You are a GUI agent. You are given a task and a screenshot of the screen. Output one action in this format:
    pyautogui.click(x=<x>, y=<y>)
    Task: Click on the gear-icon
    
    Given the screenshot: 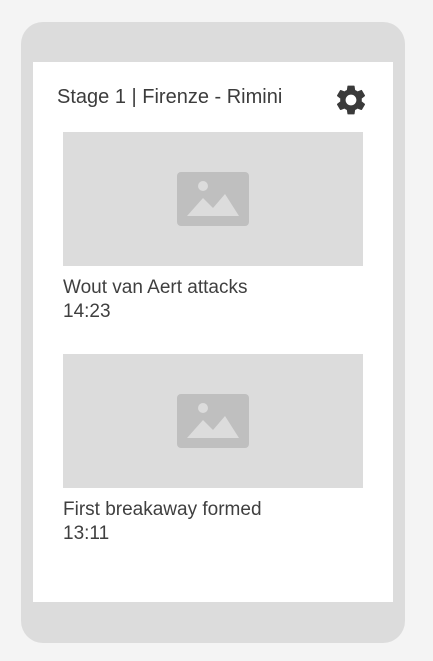 What is the action you would take?
    pyautogui.click(x=351, y=100)
    